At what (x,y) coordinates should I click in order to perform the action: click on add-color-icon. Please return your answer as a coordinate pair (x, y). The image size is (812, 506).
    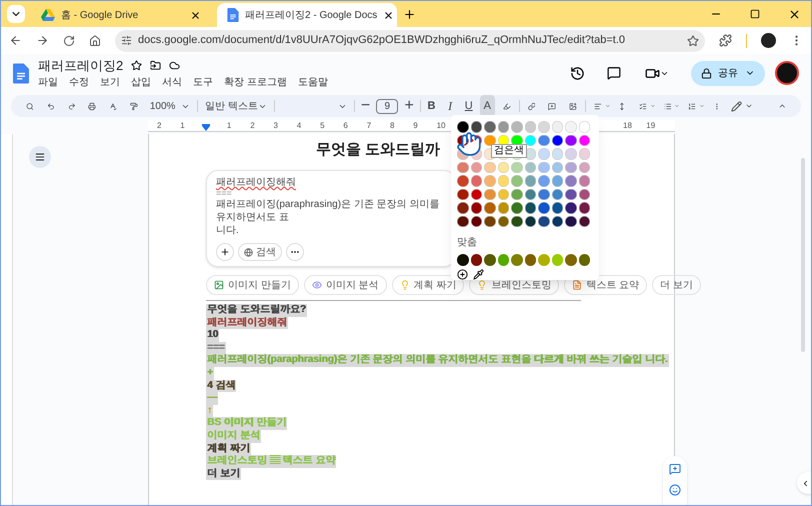
    Looking at the image, I should click on (462, 274).